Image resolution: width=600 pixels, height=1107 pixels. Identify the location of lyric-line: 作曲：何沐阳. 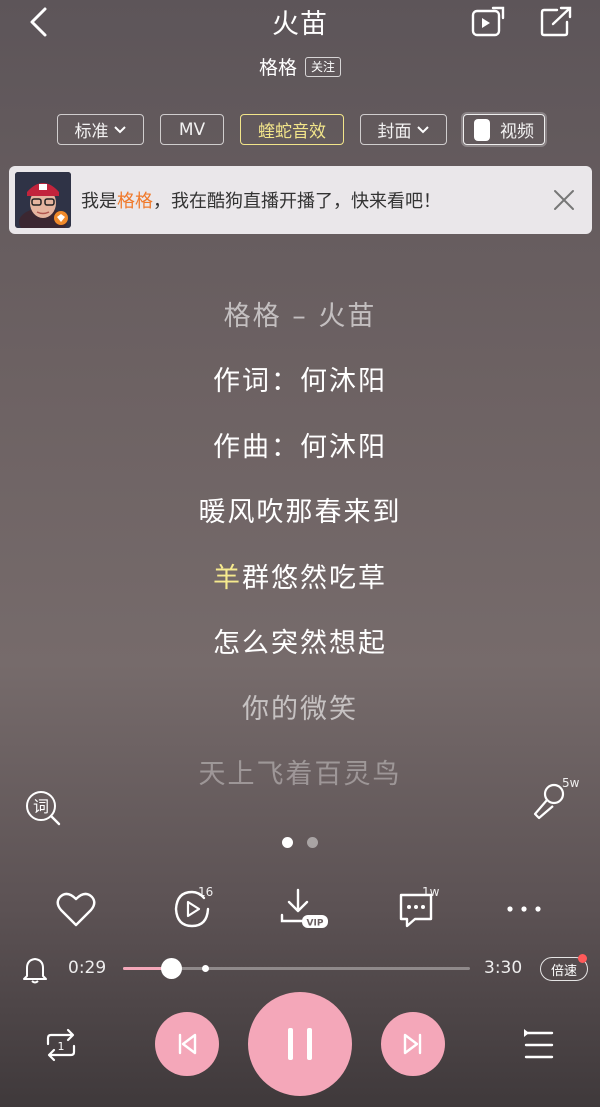
(300, 447).